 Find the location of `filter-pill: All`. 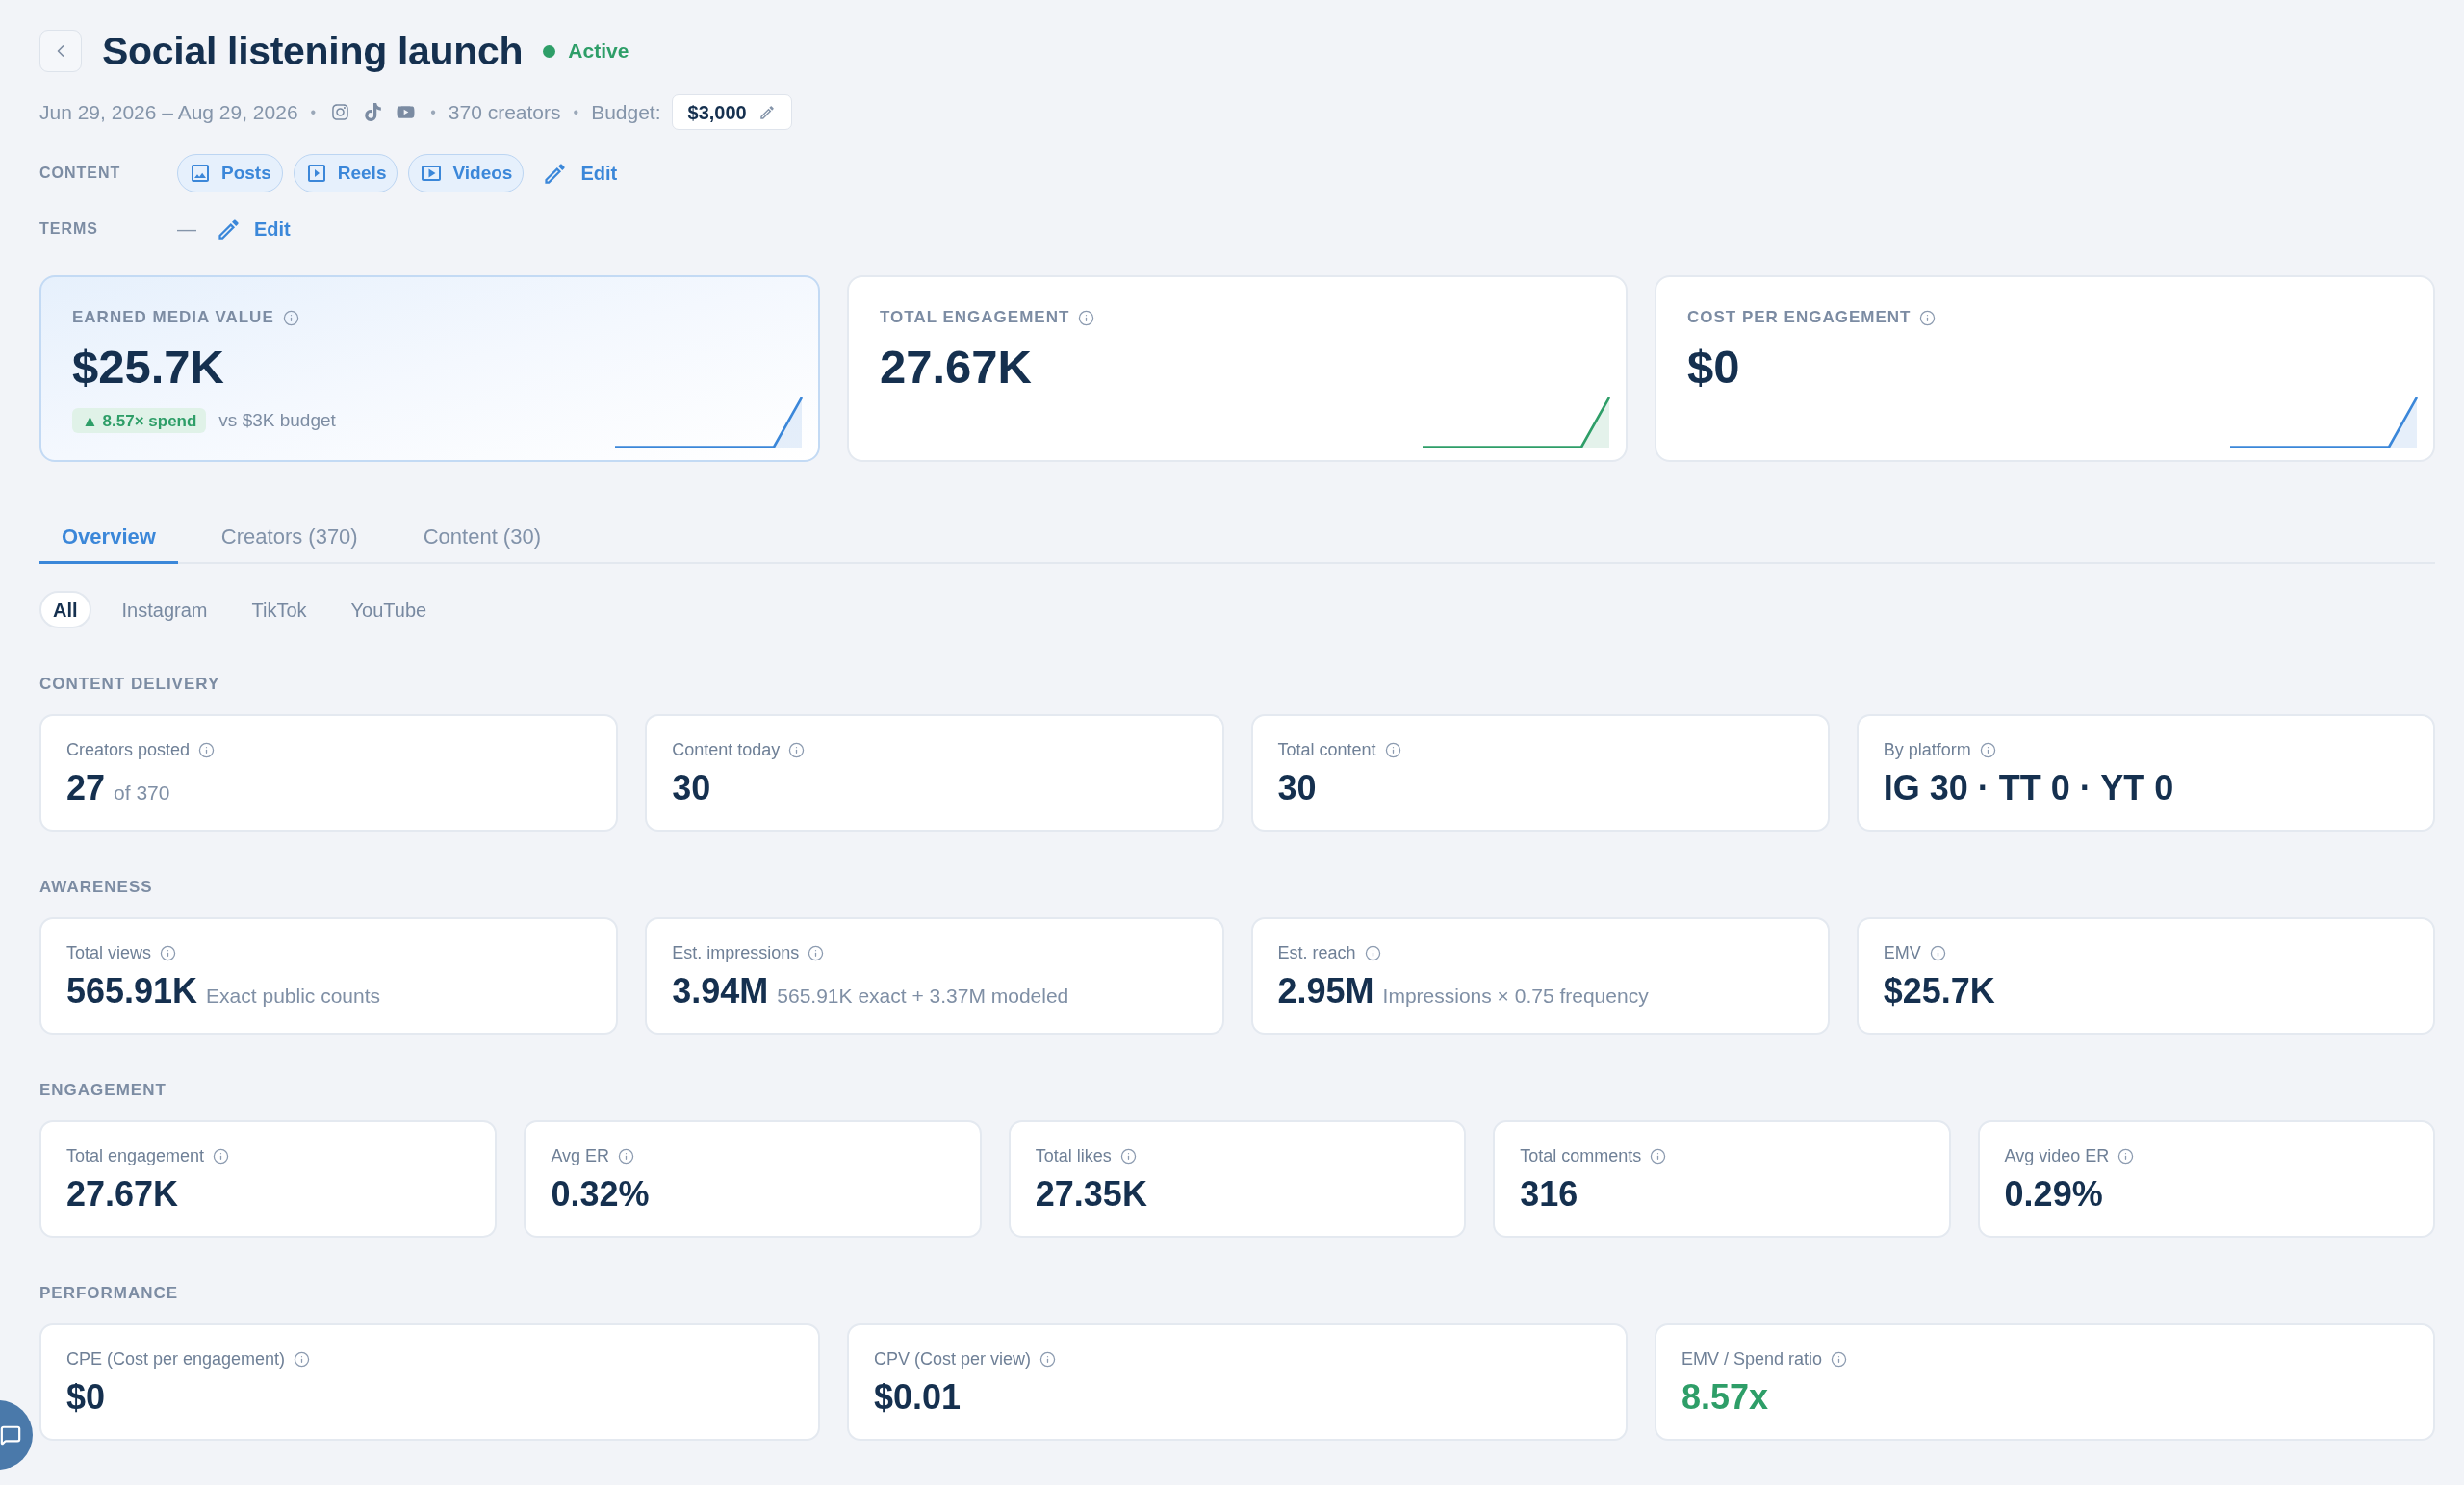

filter-pill: All is located at coordinates (65, 609).